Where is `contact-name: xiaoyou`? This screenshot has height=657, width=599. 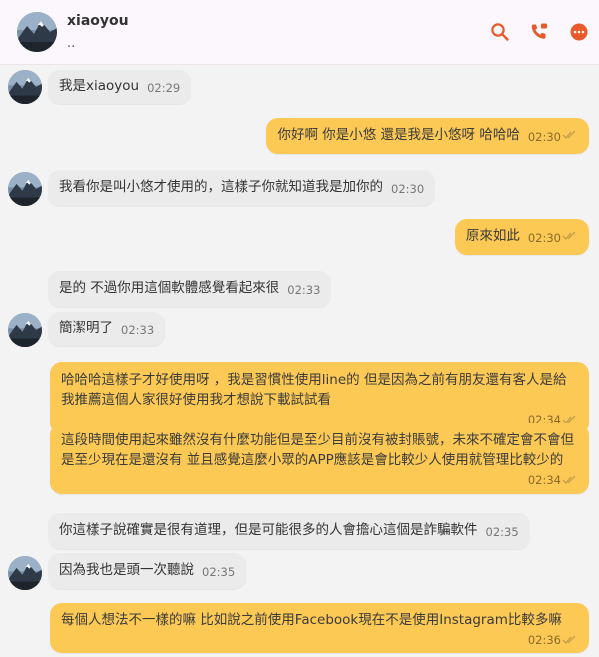 contact-name: xiaoyou is located at coordinates (98, 21).